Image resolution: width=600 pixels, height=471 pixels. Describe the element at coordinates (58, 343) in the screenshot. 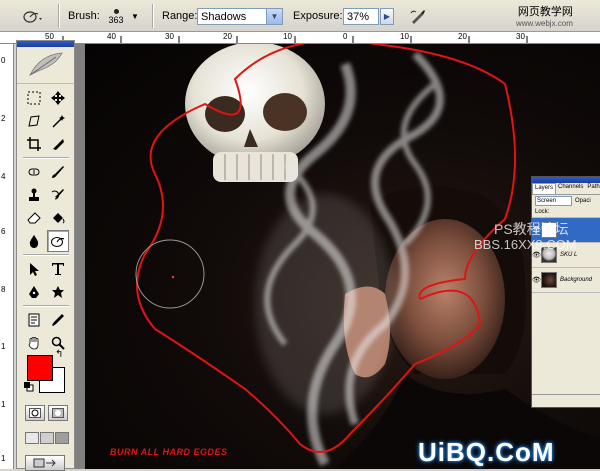

I see `zoom-icon` at that location.